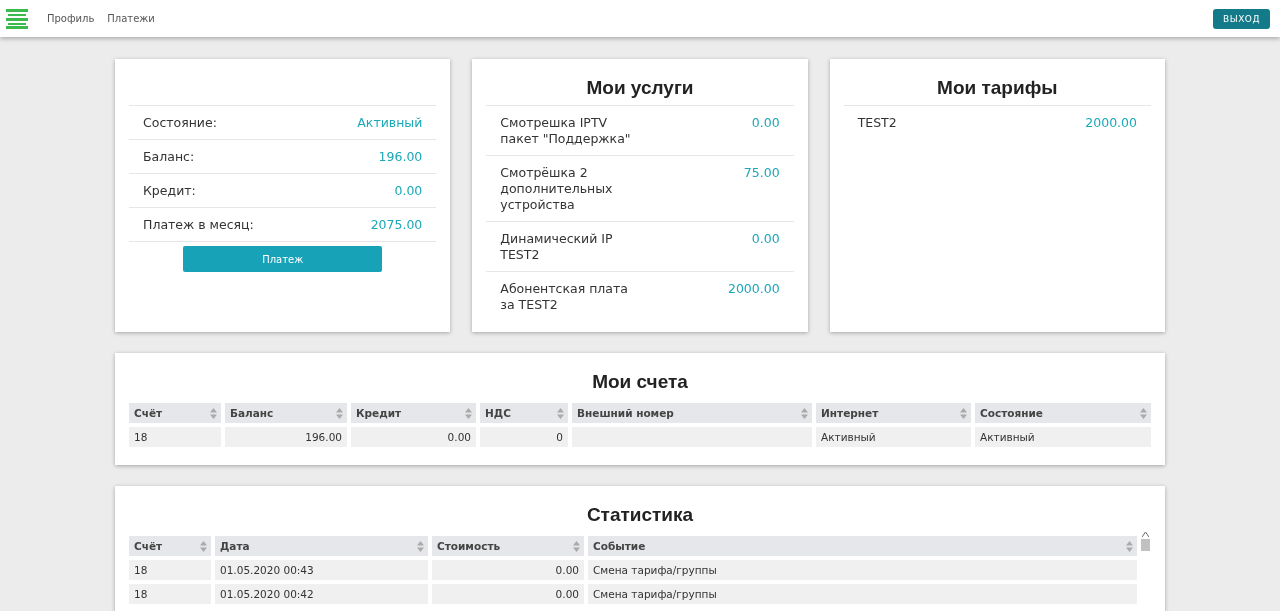 This screenshot has height=611, width=1280. What do you see at coordinates (180, 123) in the screenshot?
I see `row-label: Состояние:` at bounding box center [180, 123].